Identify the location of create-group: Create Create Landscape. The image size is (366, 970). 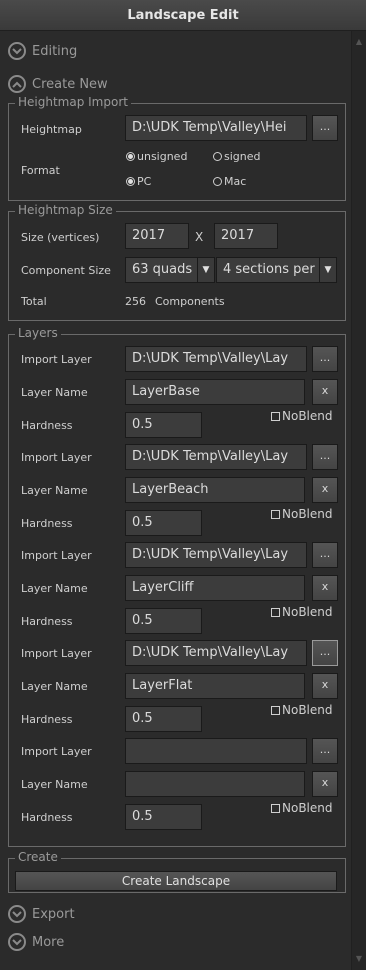
(177, 871).